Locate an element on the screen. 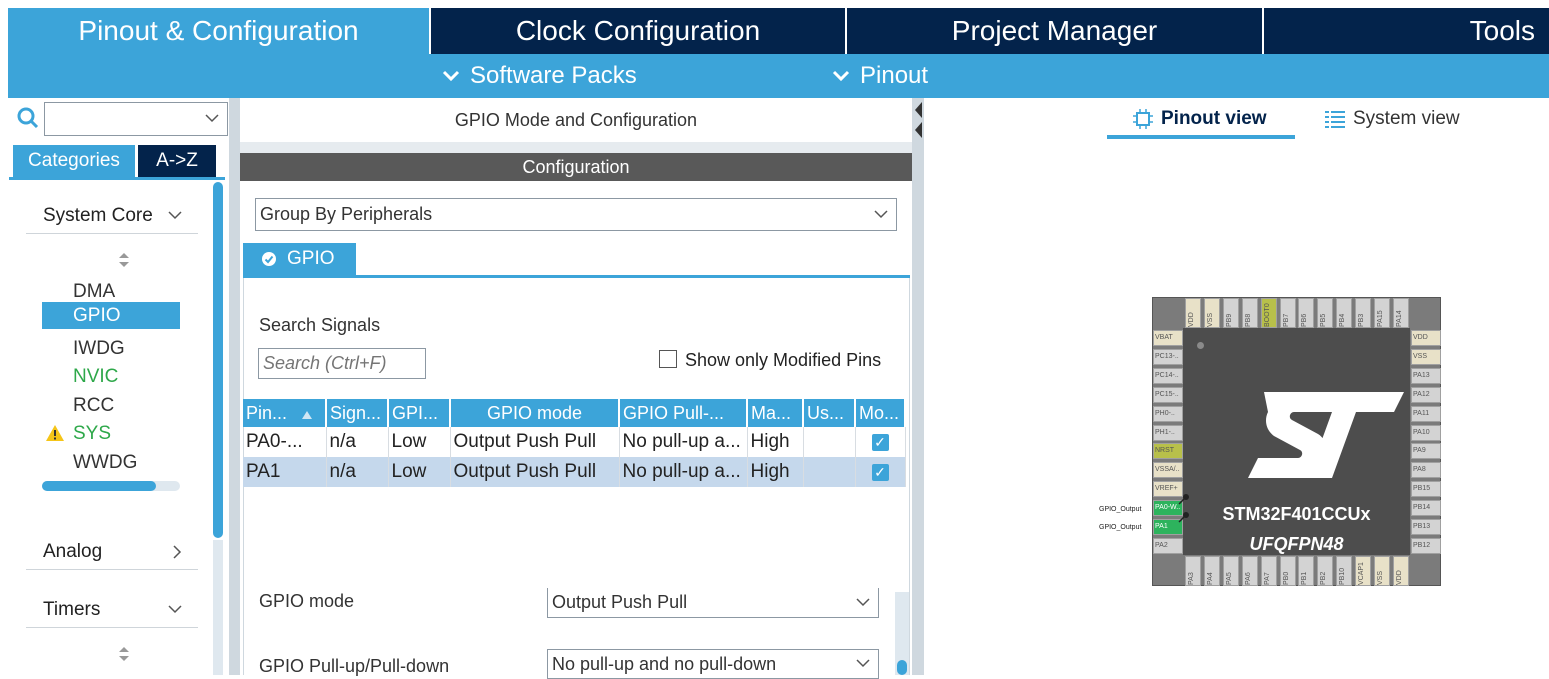  pin-vssa: VSSA/.. is located at coordinates (1168, 470).